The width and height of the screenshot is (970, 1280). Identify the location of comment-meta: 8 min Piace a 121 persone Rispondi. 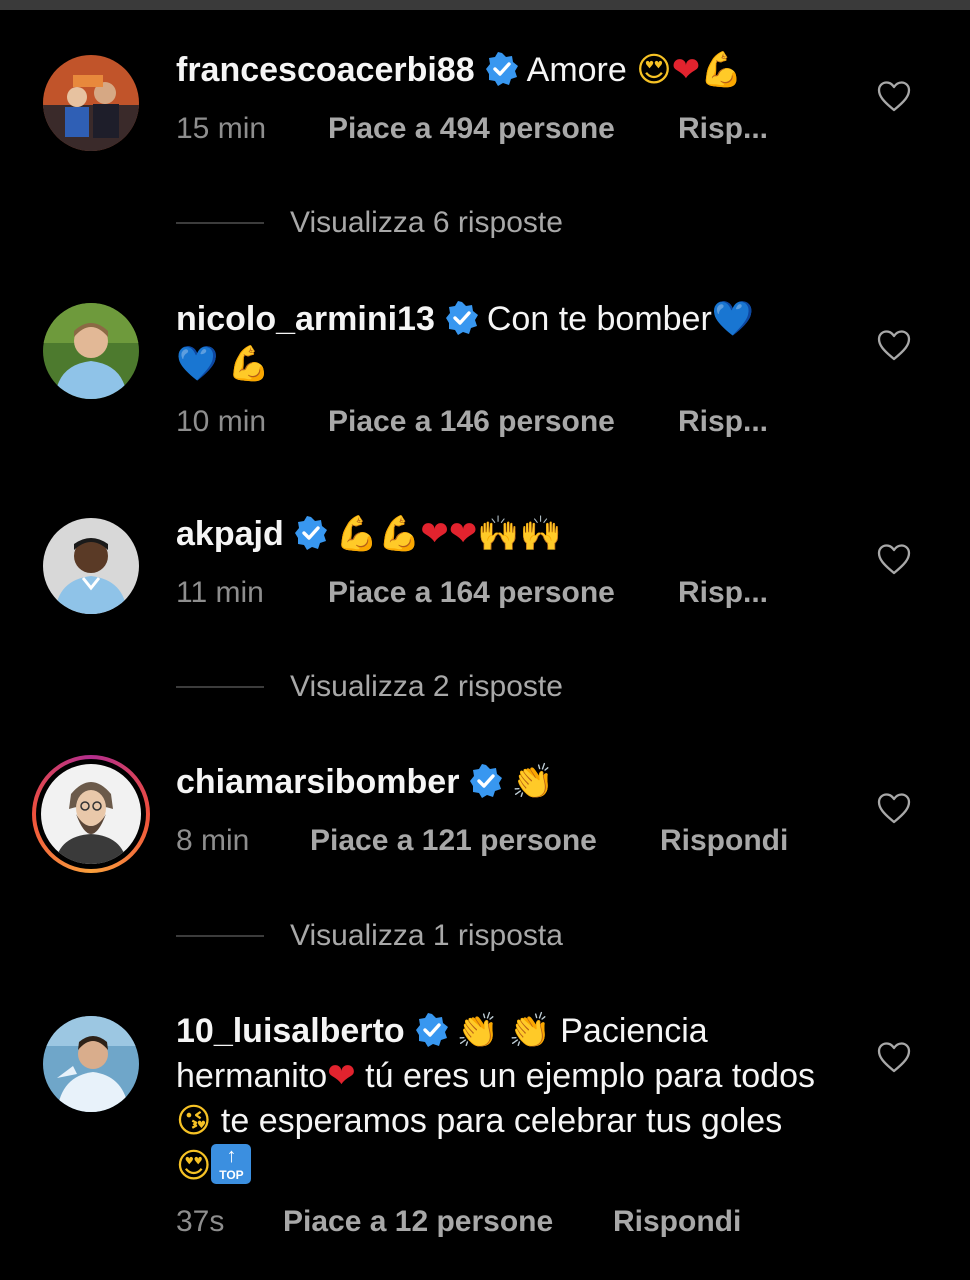
(482, 841).